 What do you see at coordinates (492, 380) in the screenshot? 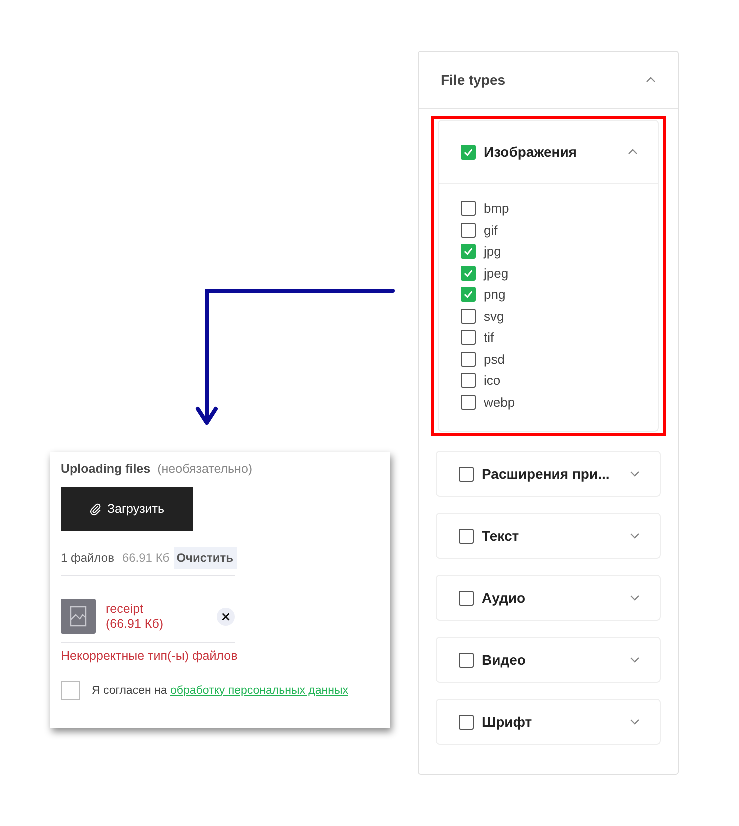
I see `option-label: ico` at bounding box center [492, 380].